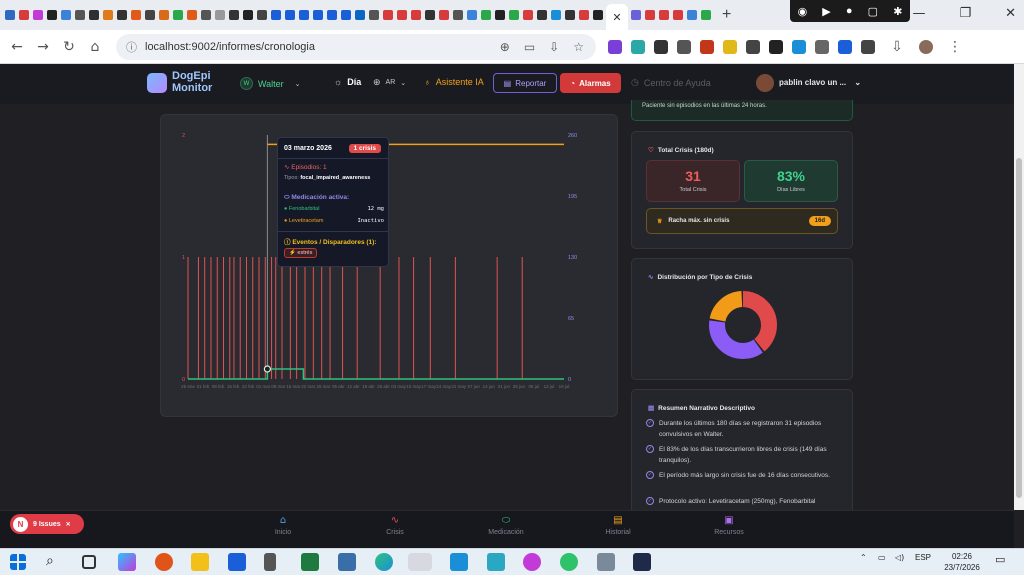 This screenshot has width=1024, height=575. Describe the element at coordinates (849, 11) in the screenshot. I see `mic-icon: ●` at that location.